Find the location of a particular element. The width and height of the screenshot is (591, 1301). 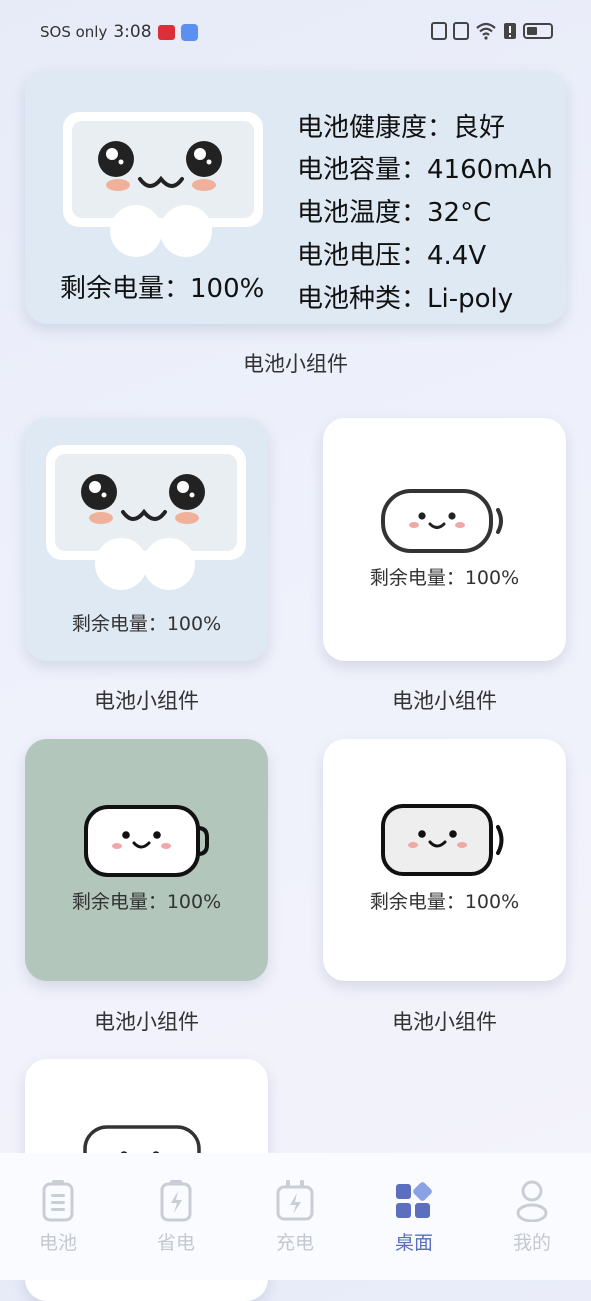

power-saving-icon is located at coordinates (176, 1201).